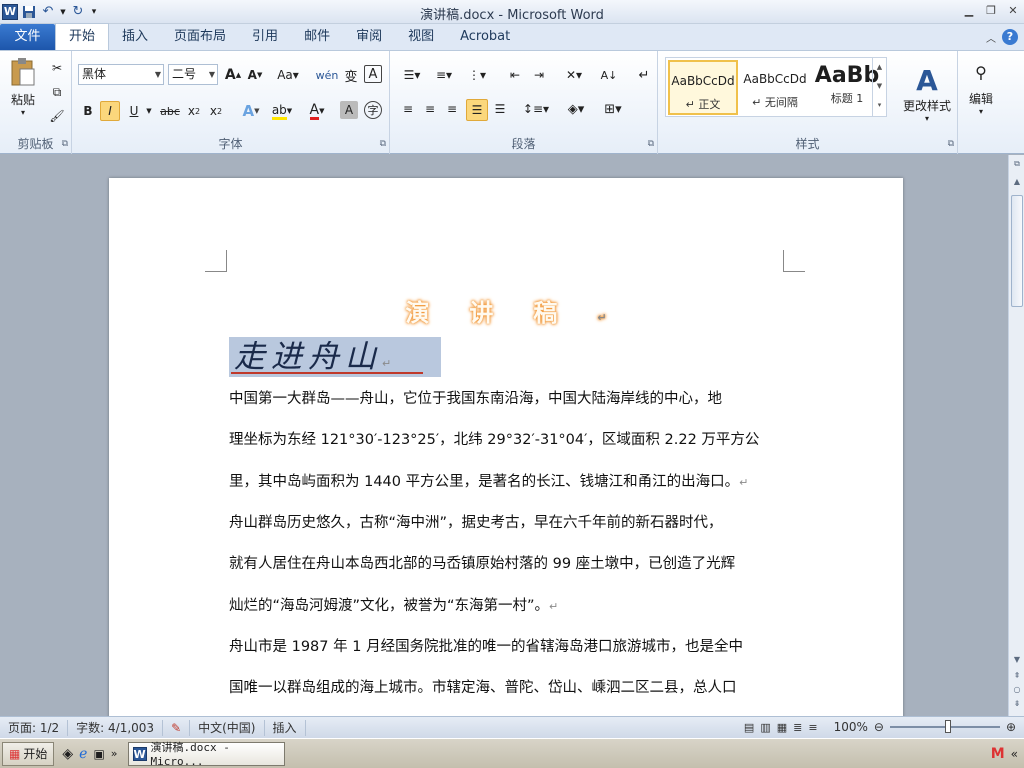  Describe the element at coordinates (703, 87) in the screenshot. I see `style-normal: AaBbCcDd ↵ 正文` at that location.